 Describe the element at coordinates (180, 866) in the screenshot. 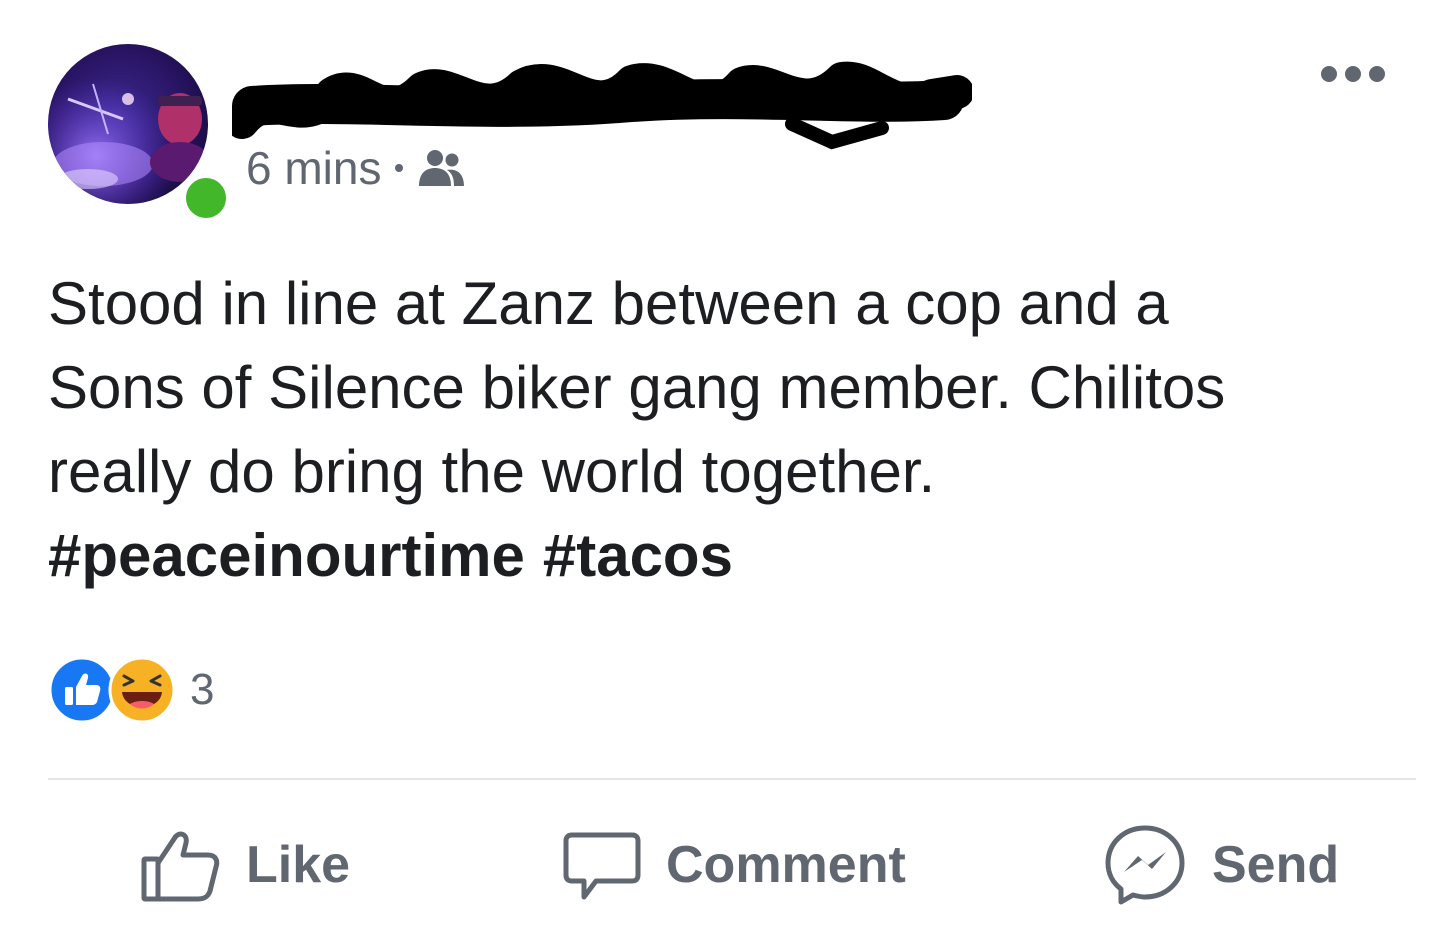

I see `thumbs-up-icon` at that location.